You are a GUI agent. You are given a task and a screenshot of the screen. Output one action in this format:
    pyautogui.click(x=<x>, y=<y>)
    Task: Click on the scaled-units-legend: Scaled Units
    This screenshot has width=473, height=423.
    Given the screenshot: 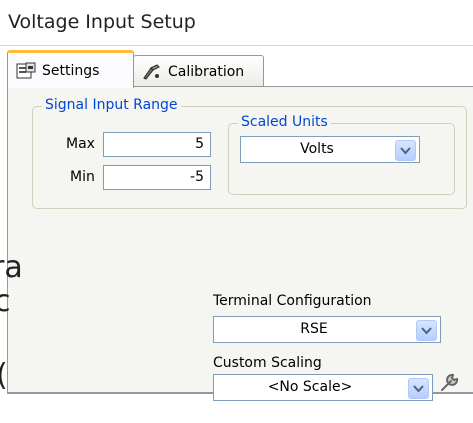 What is the action you would take?
    pyautogui.click(x=284, y=122)
    